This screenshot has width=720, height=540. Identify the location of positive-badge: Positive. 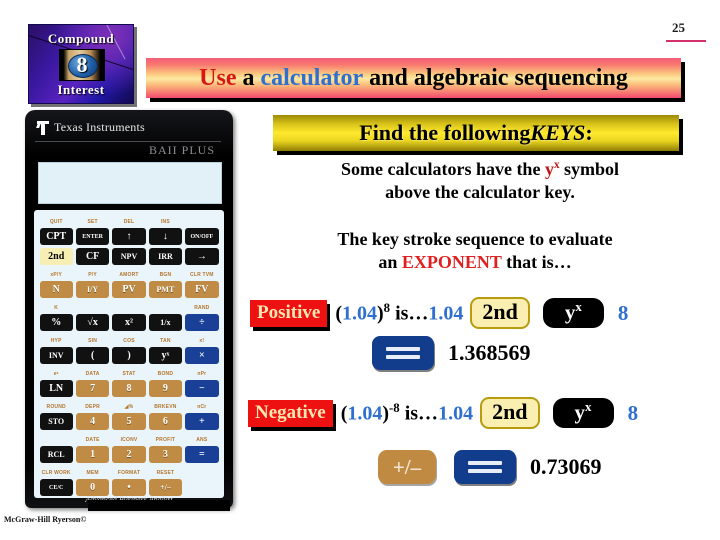
(289, 313).